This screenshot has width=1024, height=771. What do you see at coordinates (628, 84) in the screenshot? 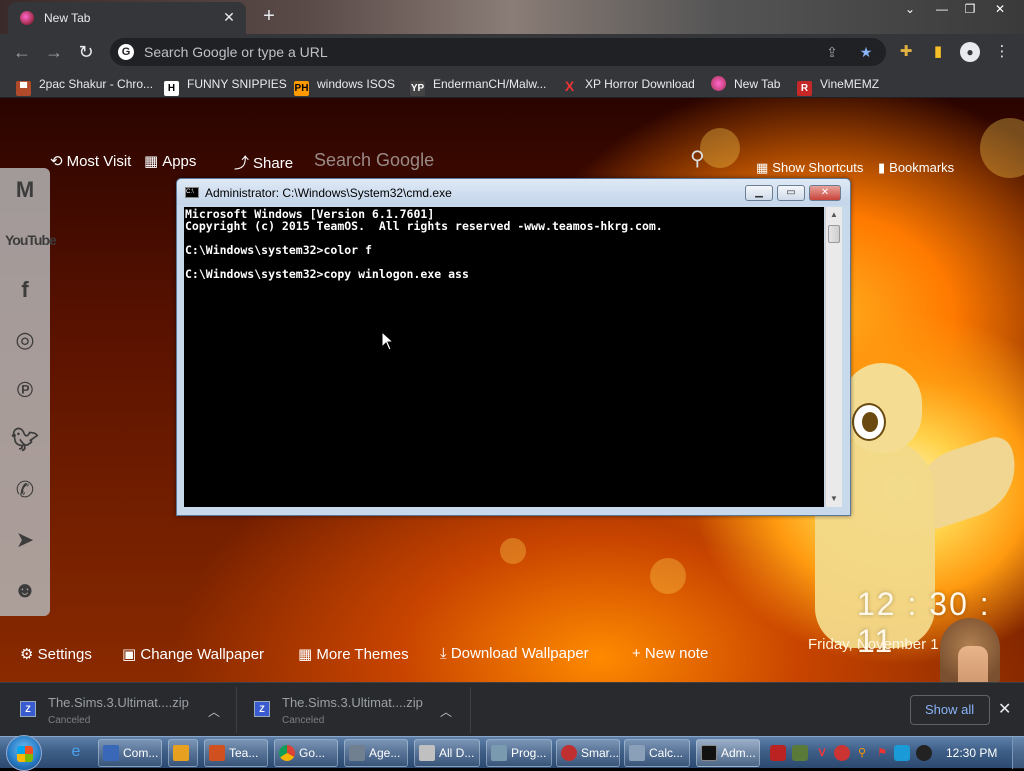
I see `bookmark-item: X XP Horror Download` at bounding box center [628, 84].